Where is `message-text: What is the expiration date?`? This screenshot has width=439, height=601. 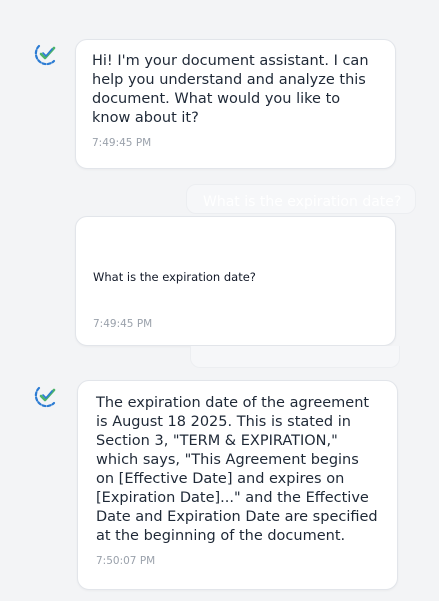 message-text: What is the expiration date? is located at coordinates (174, 277).